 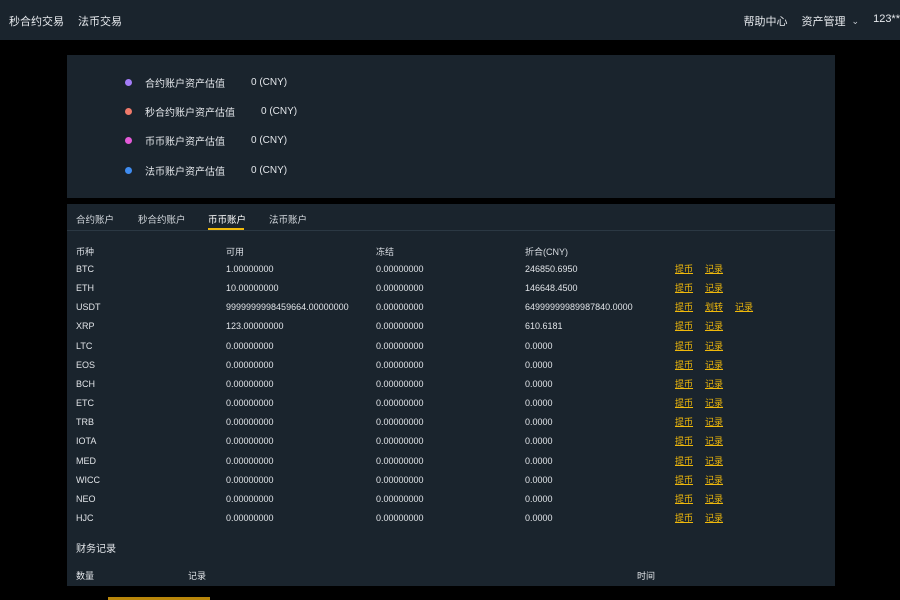 What do you see at coordinates (100, 21) in the screenshot?
I see `nav-fiat-trade: 法币交易` at bounding box center [100, 21].